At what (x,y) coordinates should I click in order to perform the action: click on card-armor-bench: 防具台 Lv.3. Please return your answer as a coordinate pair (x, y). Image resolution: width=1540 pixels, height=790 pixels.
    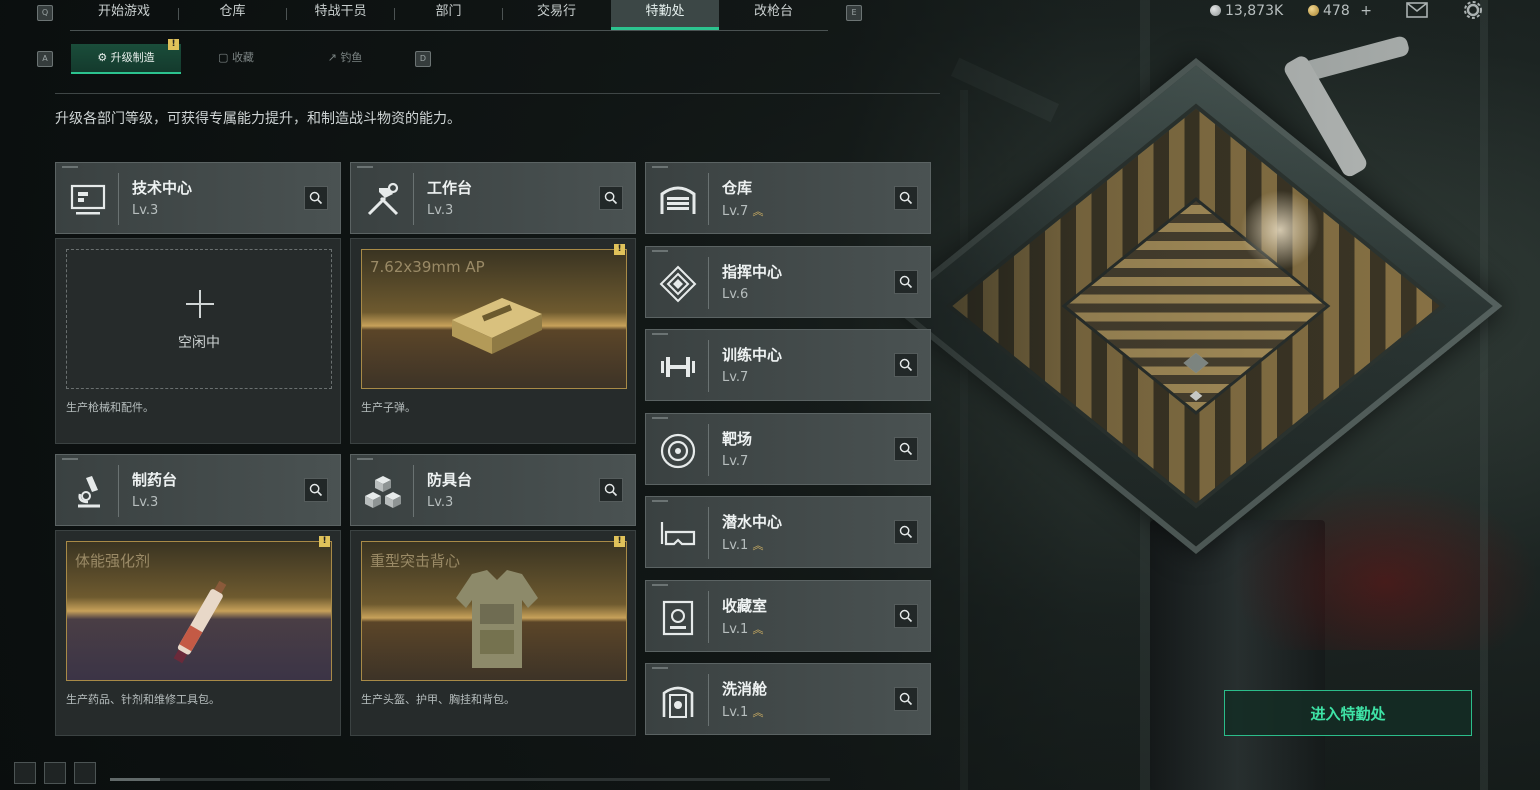
    Looking at the image, I should click on (493, 490).